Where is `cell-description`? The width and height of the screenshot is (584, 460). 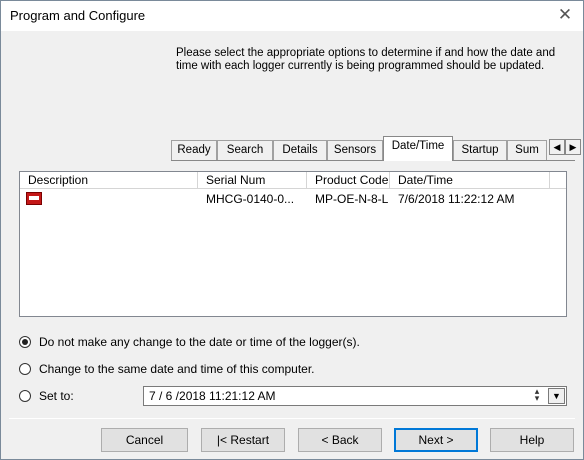 cell-description is located at coordinates (109, 199).